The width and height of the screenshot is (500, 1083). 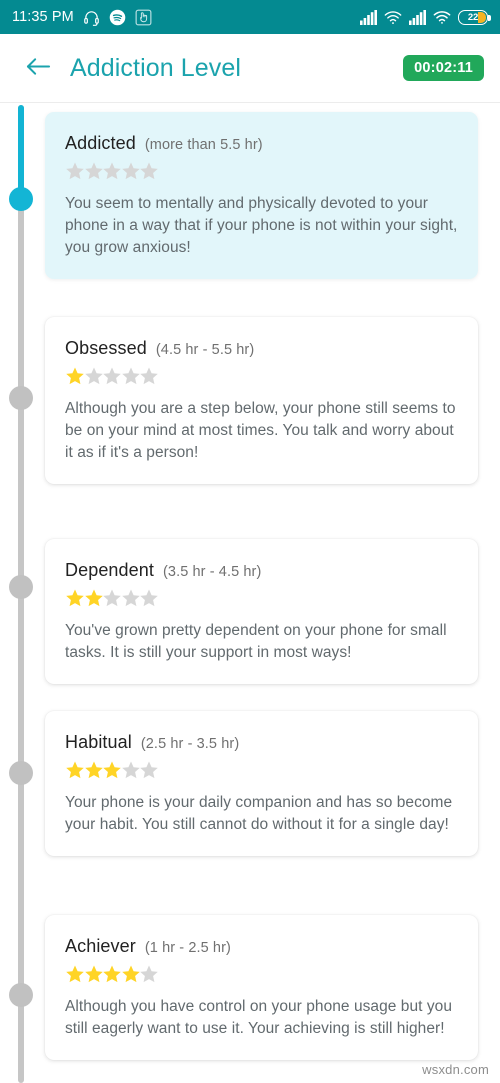 I want to click on headset-icon, so click(x=91, y=17).